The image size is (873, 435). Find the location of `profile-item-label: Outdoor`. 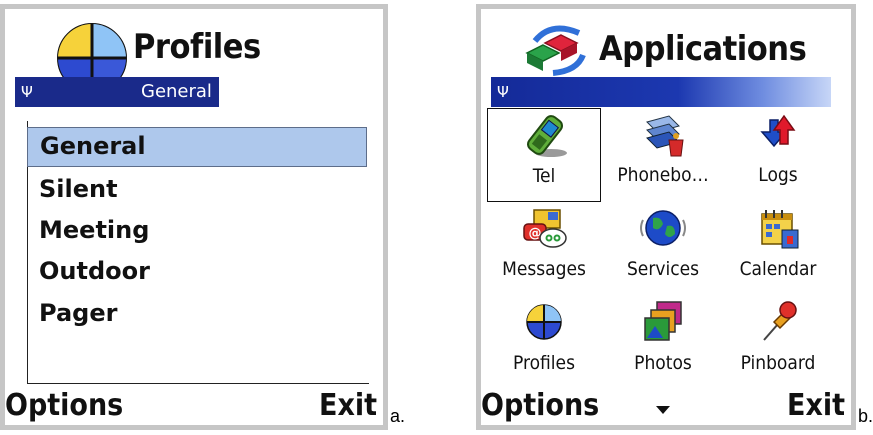

profile-item-label: Outdoor is located at coordinates (94, 271).